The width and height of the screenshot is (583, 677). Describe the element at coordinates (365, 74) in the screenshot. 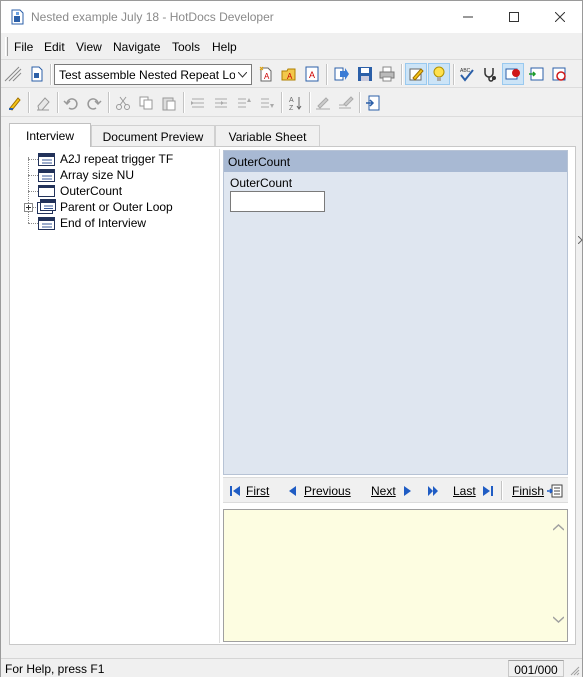

I see `save-button` at that location.